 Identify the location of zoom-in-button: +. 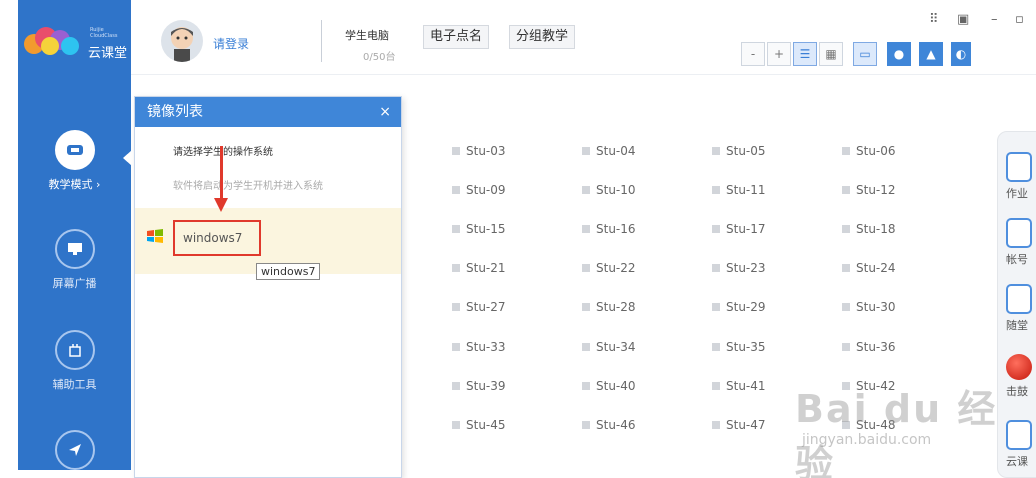
(779, 54).